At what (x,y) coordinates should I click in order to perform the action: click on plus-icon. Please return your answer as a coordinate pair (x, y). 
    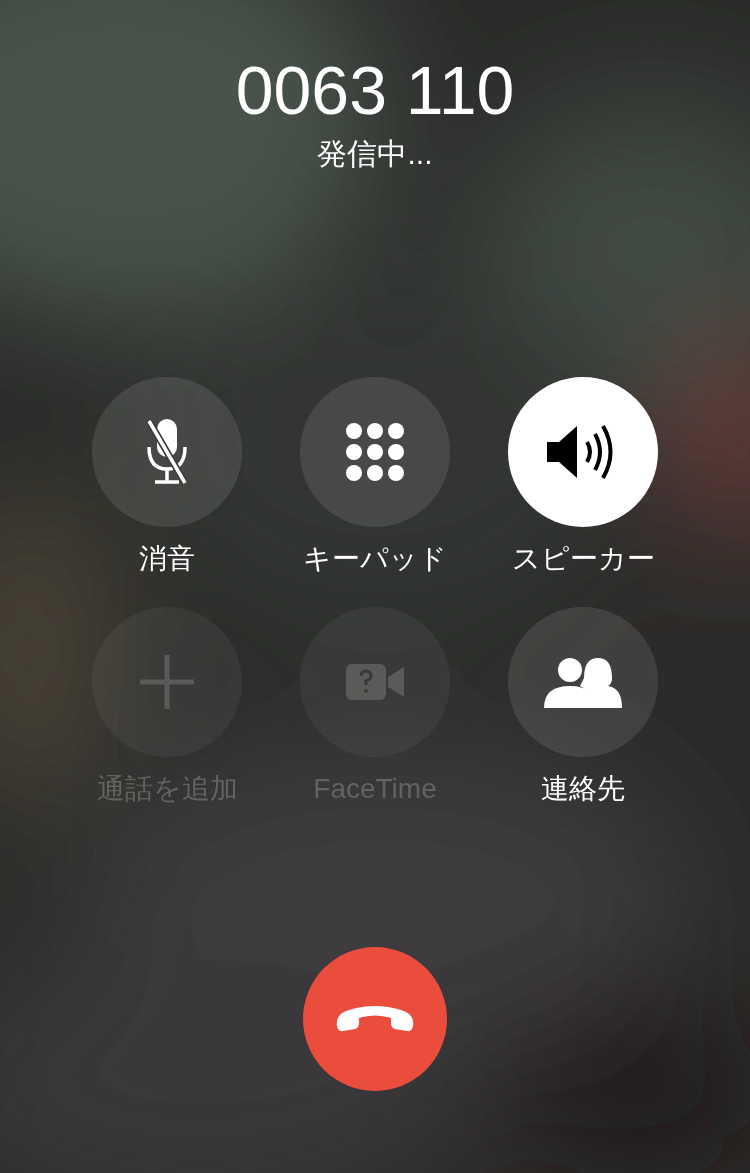
    Looking at the image, I should click on (167, 682).